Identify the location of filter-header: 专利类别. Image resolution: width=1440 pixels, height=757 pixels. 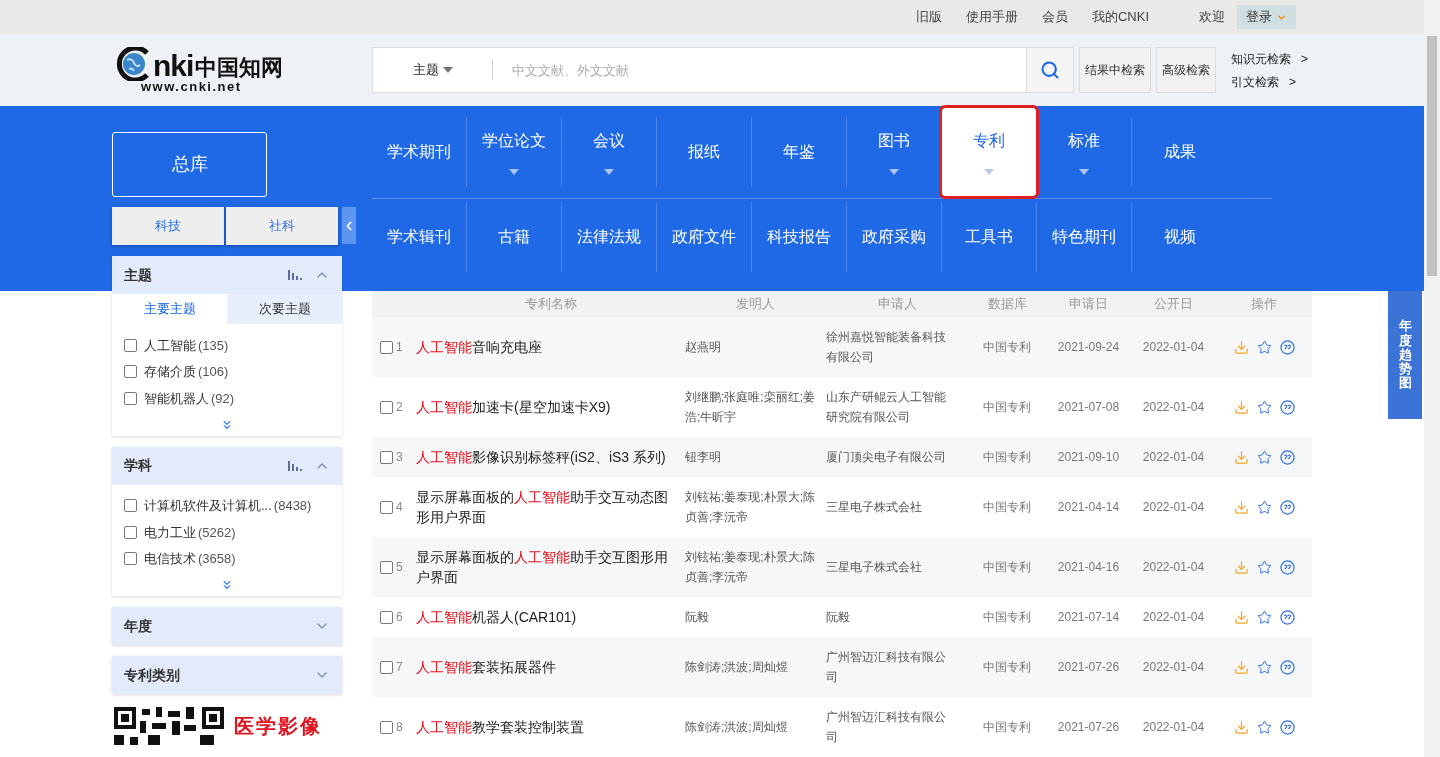
(227, 675).